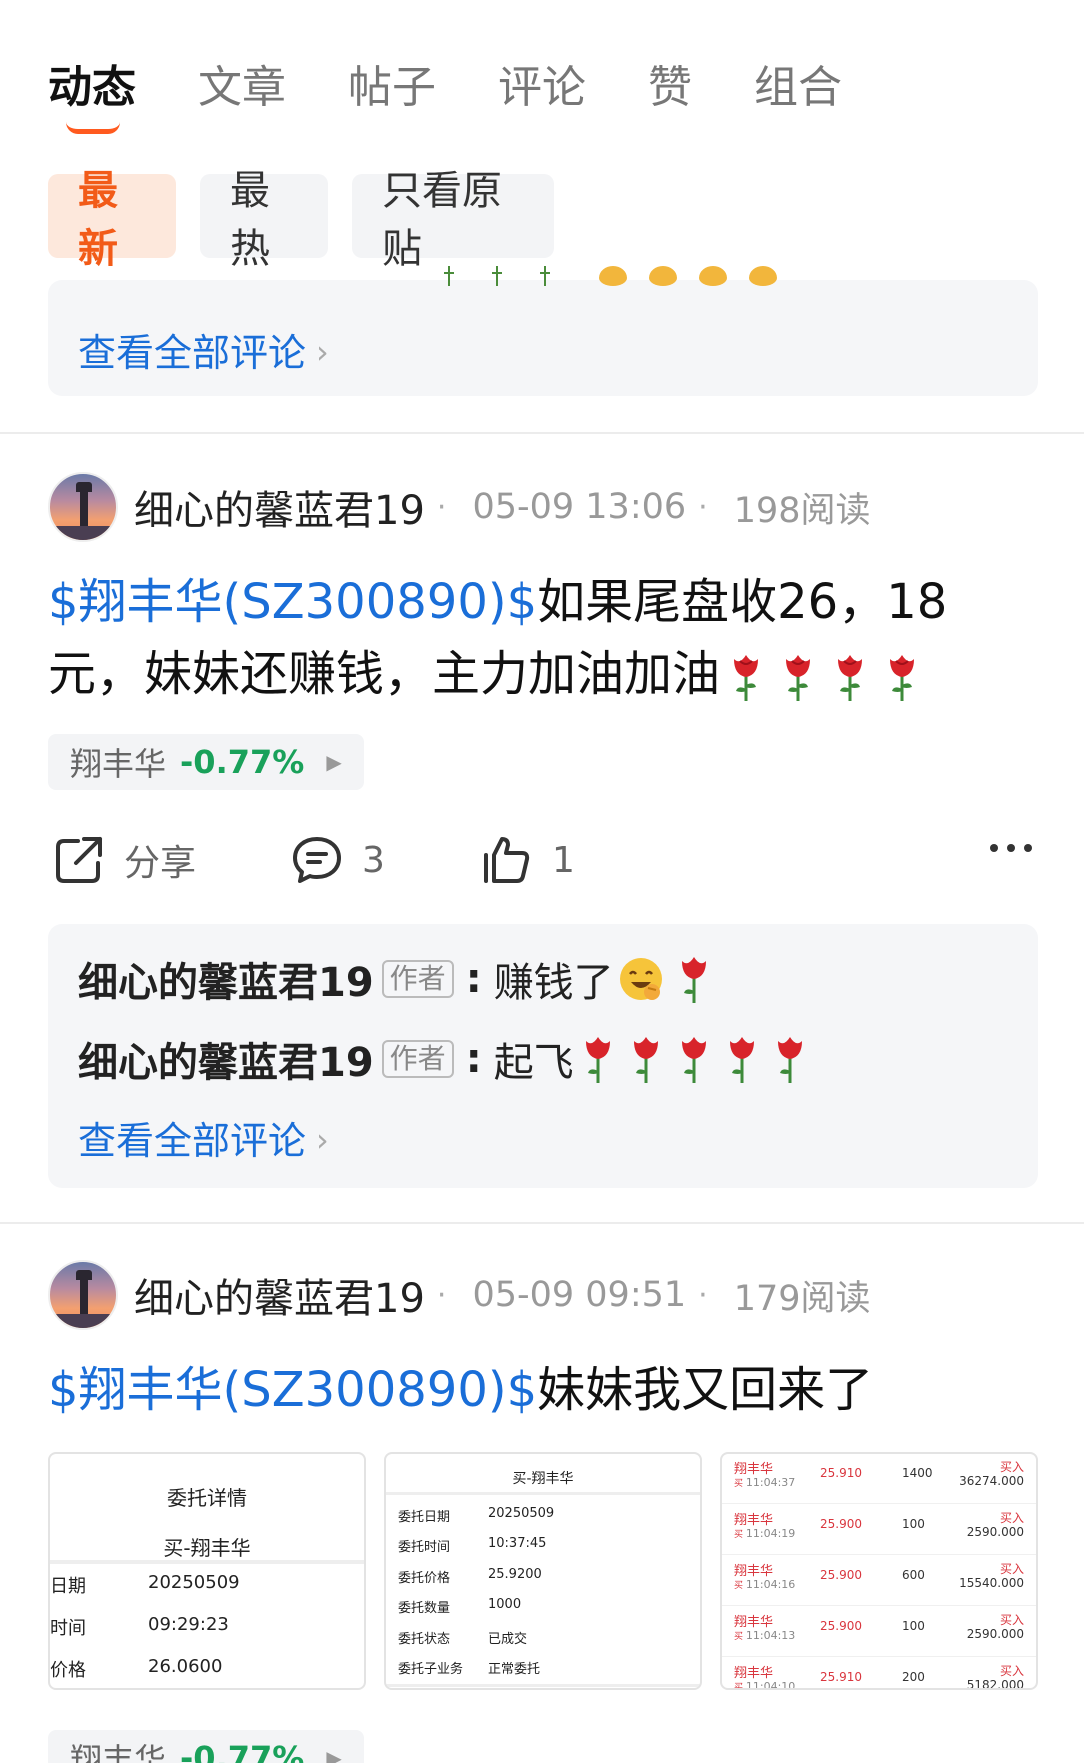 Image resolution: width=1084 pixels, height=1763 pixels. Describe the element at coordinates (242, 88) in the screenshot. I see `tab-articles: 文章` at that location.